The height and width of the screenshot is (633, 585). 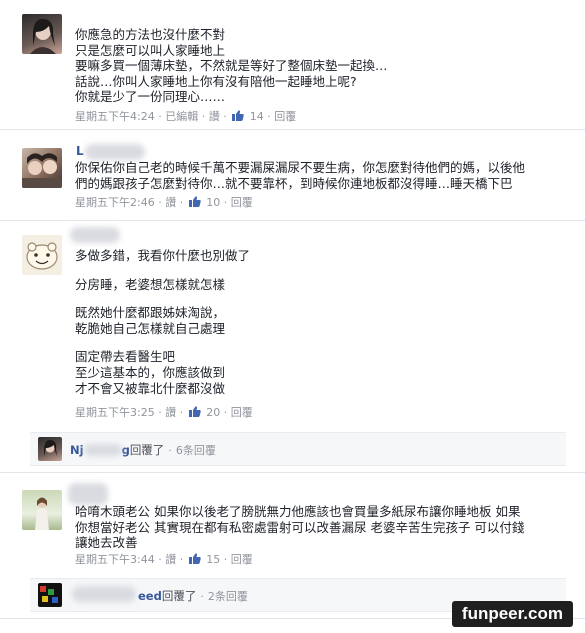 What do you see at coordinates (213, 412) in the screenshot?
I see `like-count: 20` at bounding box center [213, 412].